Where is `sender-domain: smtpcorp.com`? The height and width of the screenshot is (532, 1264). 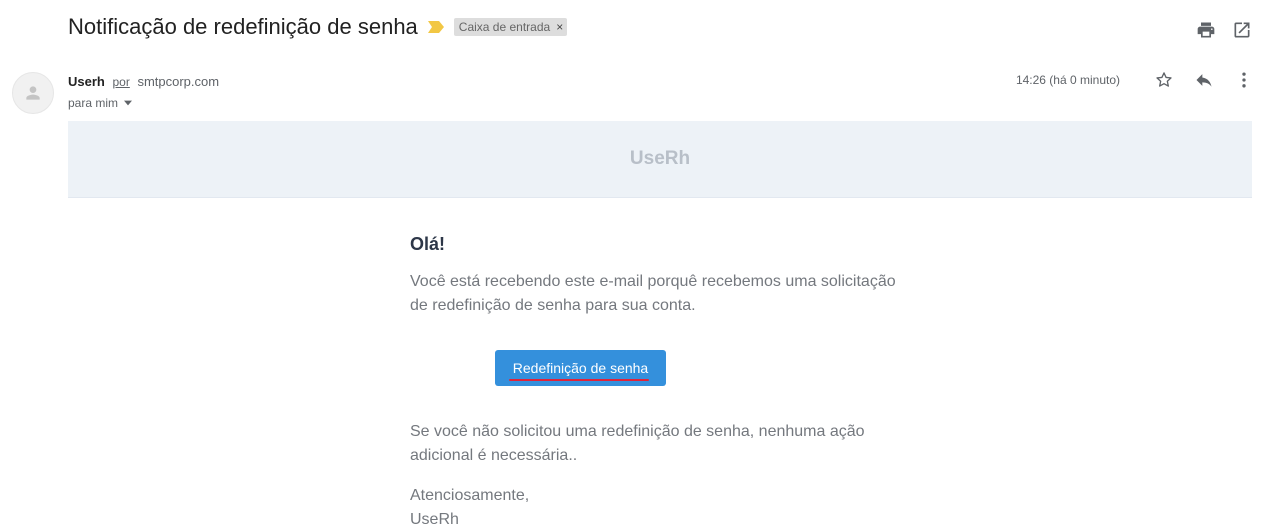 sender-domain: smtpcorp.com is located at coordinates (178, 81).